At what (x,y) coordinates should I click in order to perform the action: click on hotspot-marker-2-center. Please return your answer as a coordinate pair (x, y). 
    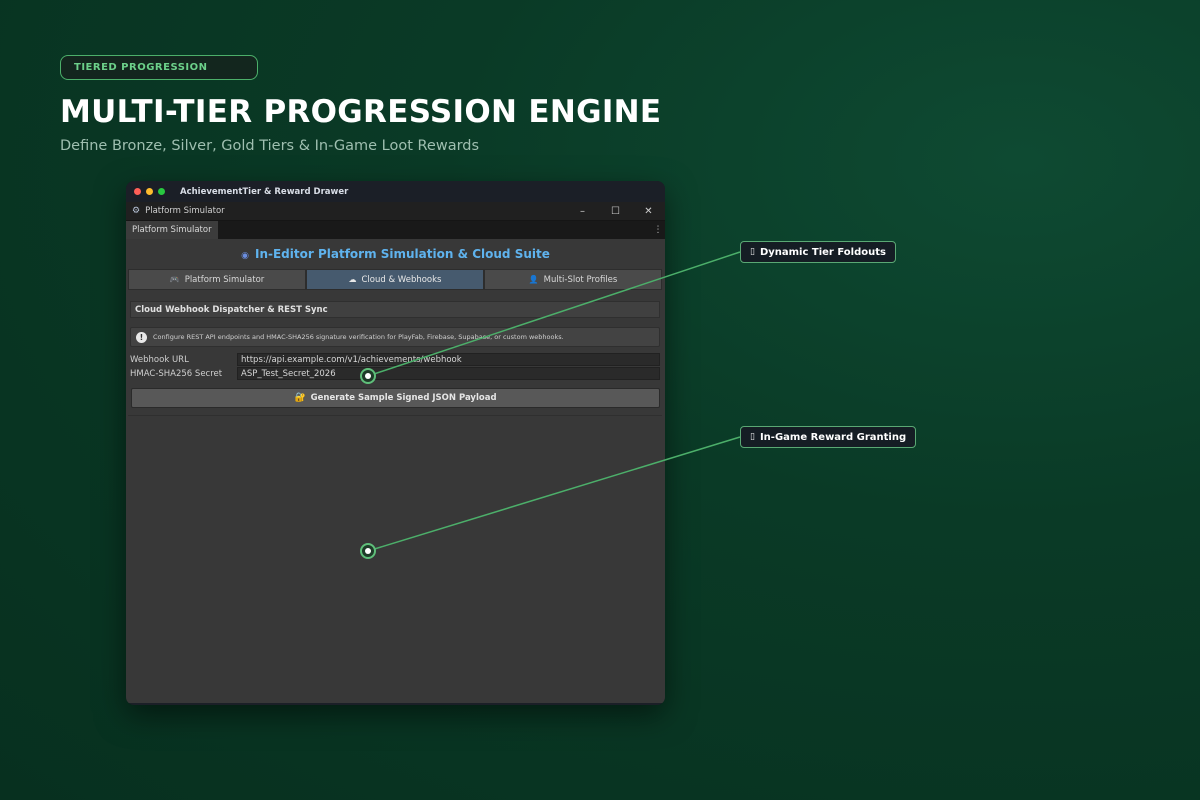
    Looking at the image, I should click on (368, 551).